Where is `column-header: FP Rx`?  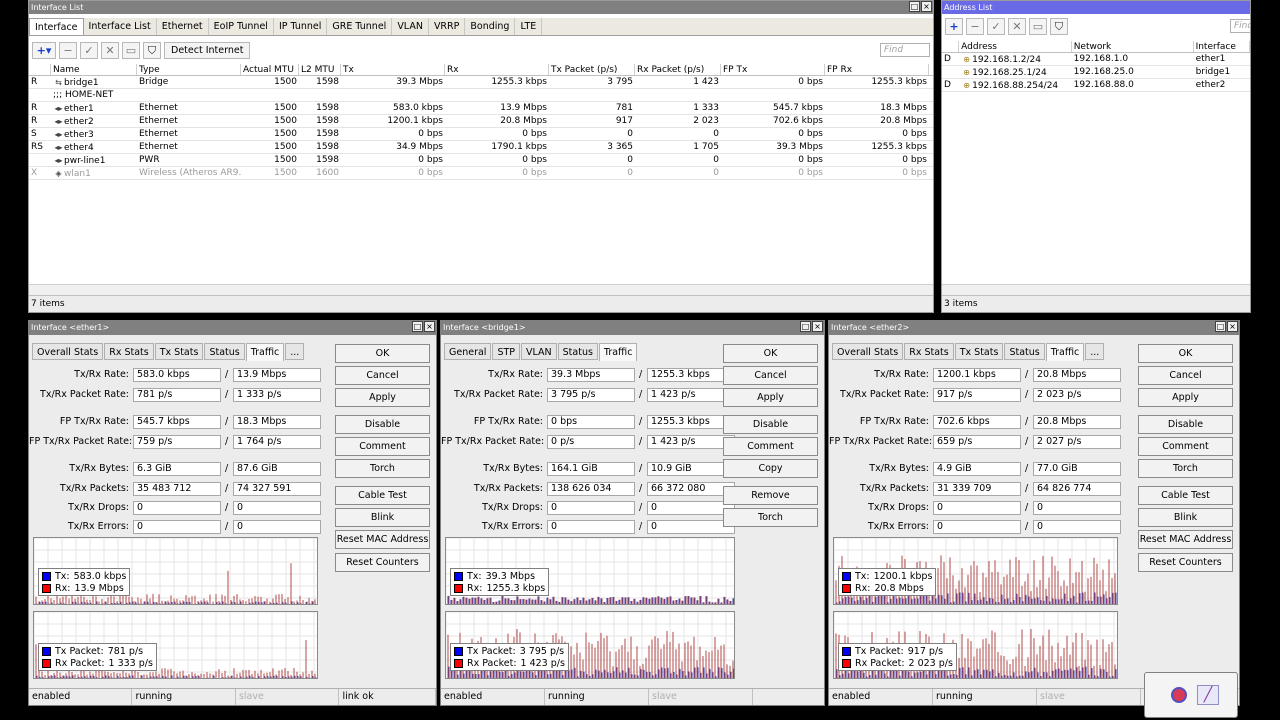 column-header: FP Rx is located at coordinates (877, 69).